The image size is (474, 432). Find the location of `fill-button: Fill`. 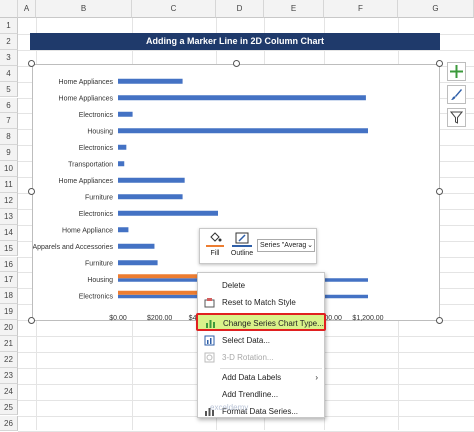

fill-button: Fill is located at coordinates (215, 247).